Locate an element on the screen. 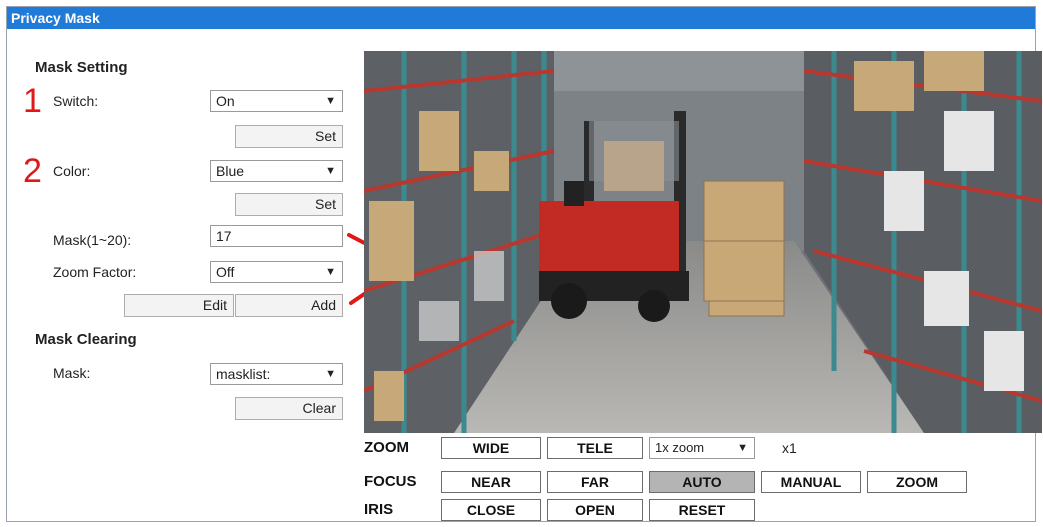  mask-number-input: 17 is located at coordinates (276, 236).